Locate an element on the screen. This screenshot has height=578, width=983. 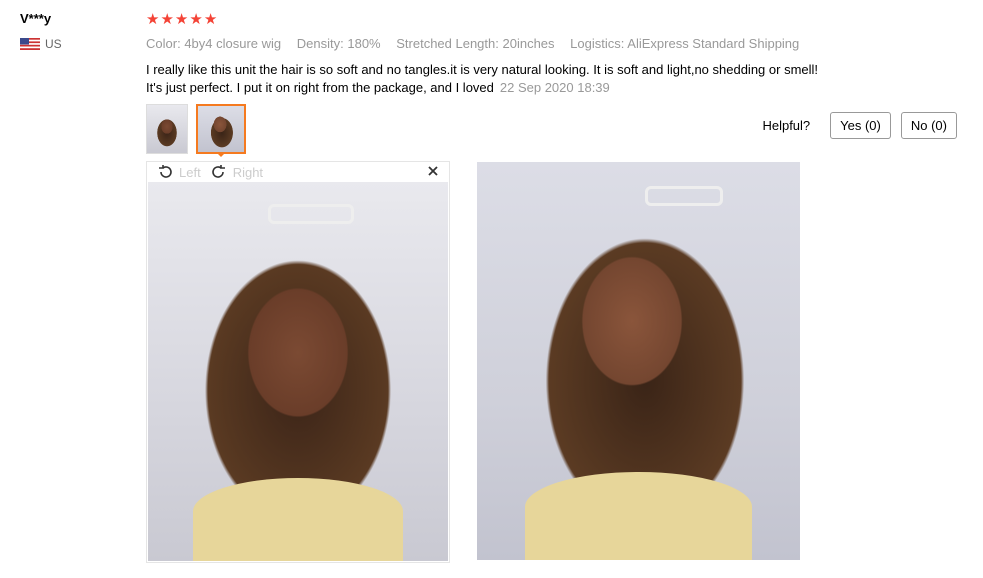
rating-stars: ★ ★ ★ ★ ★ is located at coordinates (182, 19).